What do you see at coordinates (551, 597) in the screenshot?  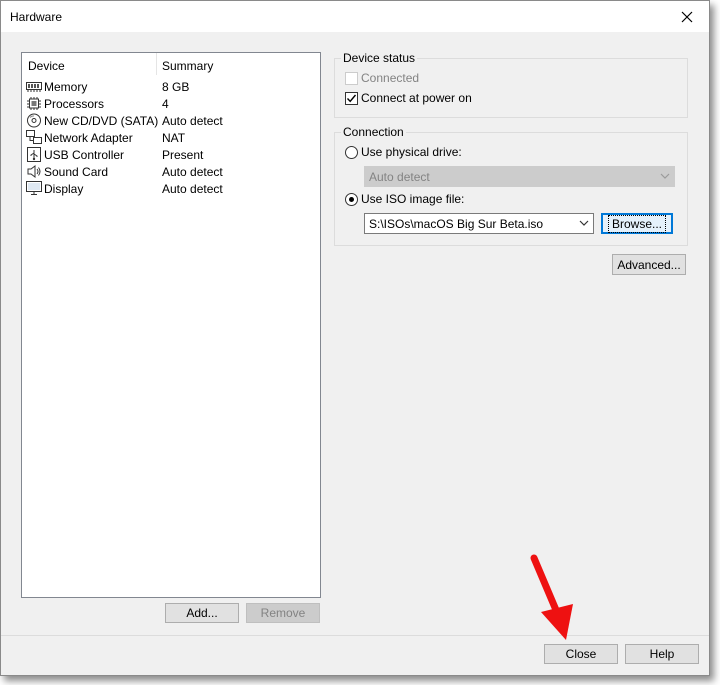 I see `annotation-arrow-icon` at bounding box center [551, 597].